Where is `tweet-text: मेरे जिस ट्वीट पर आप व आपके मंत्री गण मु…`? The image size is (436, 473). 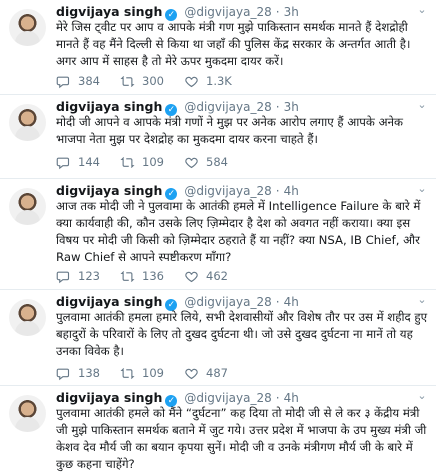 tweet-text: मेरे जिस ट्वीट पर आप व आपके मंत्री गण मु… is located at coordinates (233, 44).